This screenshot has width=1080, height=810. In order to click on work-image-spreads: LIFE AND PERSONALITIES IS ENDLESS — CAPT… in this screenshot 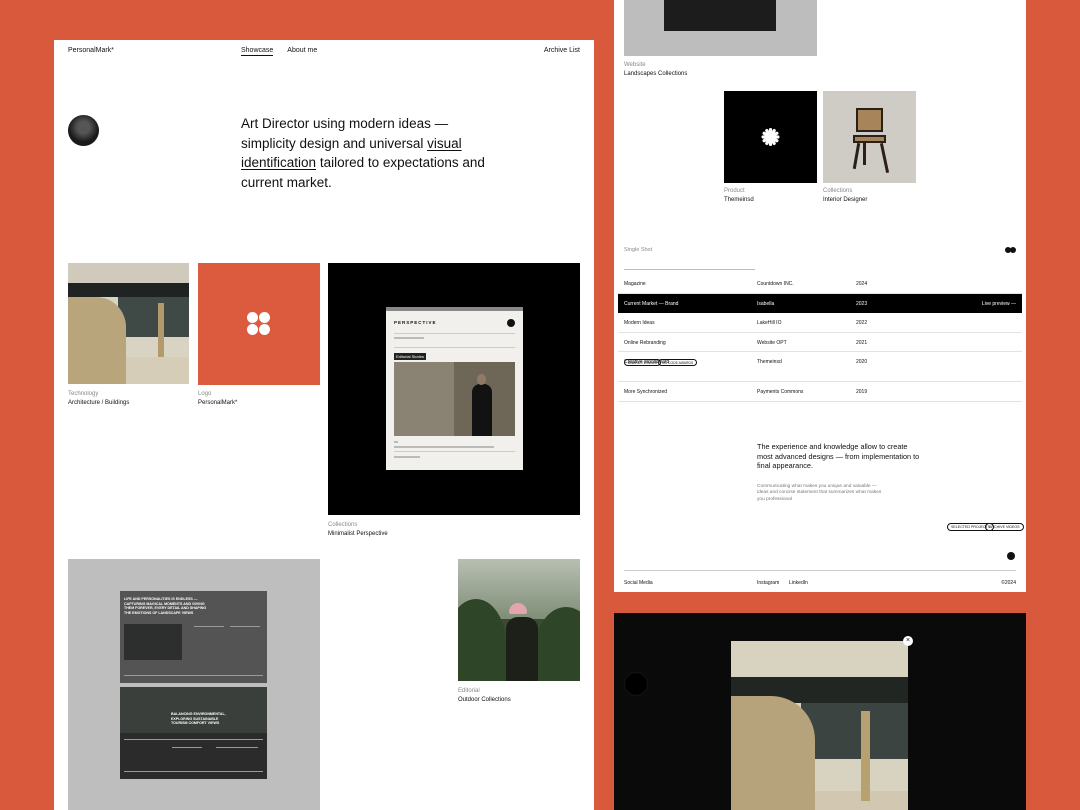, I will do `click(194, 684)`.